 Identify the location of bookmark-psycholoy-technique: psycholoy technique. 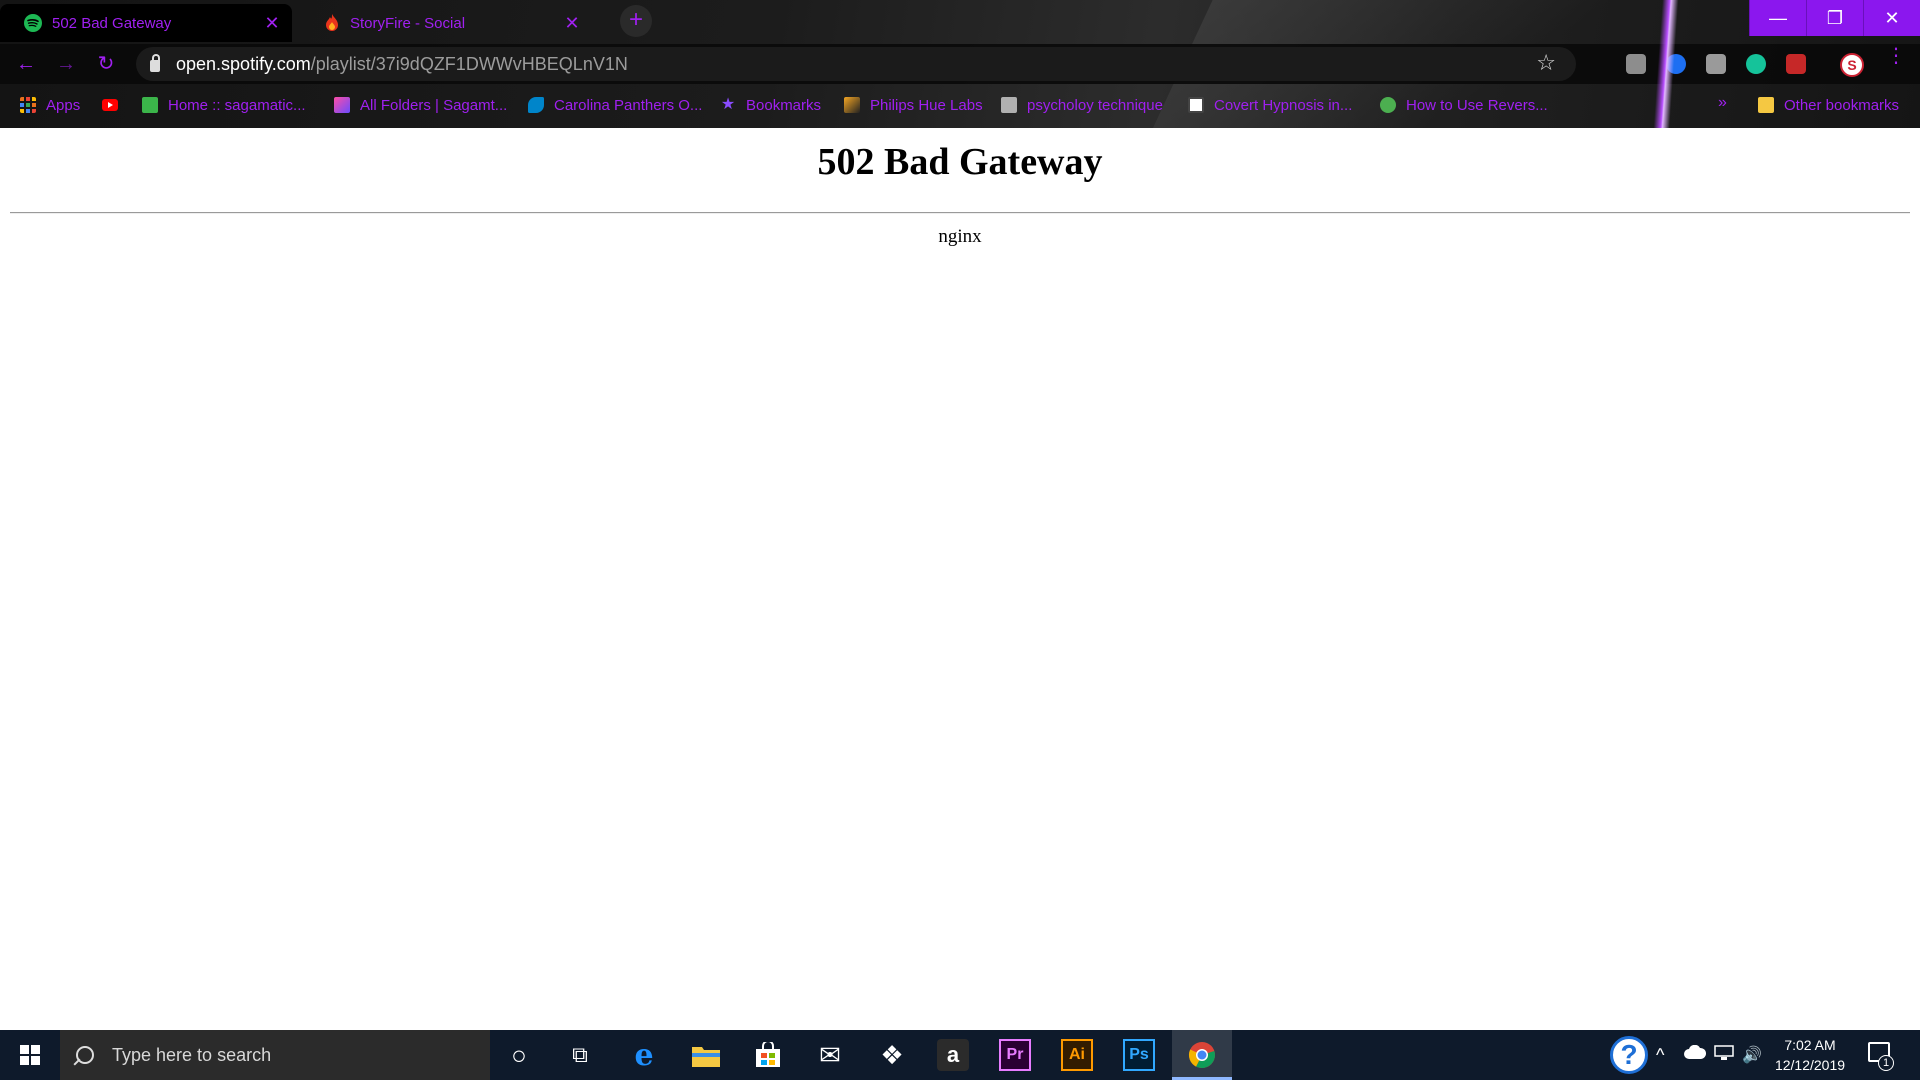
(1082, 105).